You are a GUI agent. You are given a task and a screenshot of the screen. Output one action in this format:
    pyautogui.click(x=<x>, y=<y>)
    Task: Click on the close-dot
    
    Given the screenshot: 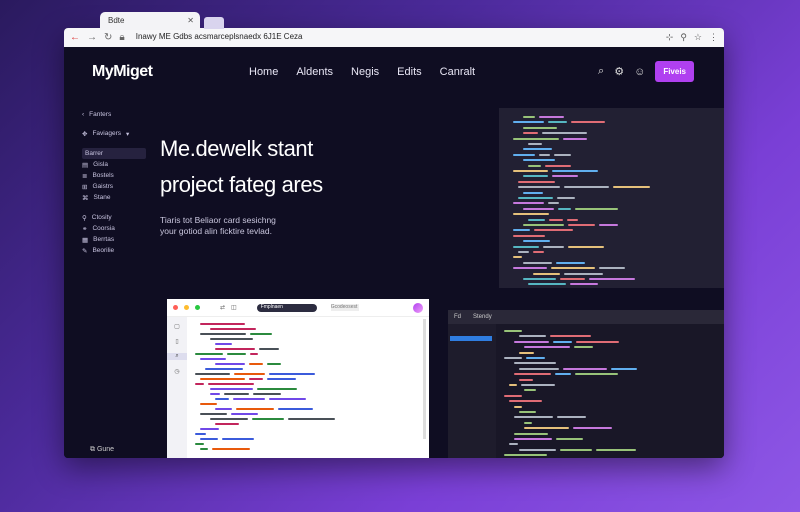 What is the action you would take?
    pyautogui.click(x=175, y=307)
    